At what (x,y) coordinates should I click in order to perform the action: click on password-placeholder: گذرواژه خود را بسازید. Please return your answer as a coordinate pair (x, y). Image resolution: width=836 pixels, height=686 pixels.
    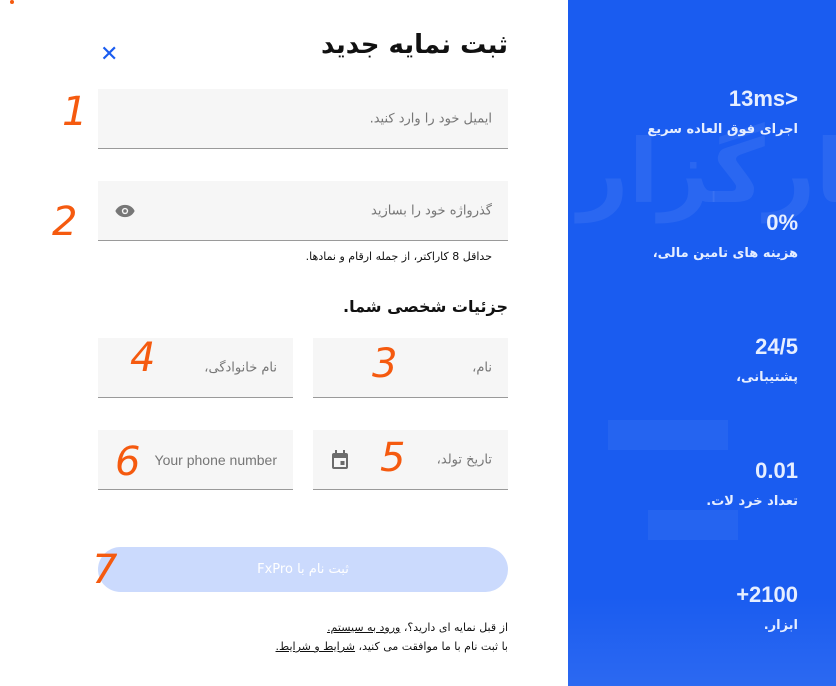
    Looking at the image, I should click on (431, 210).